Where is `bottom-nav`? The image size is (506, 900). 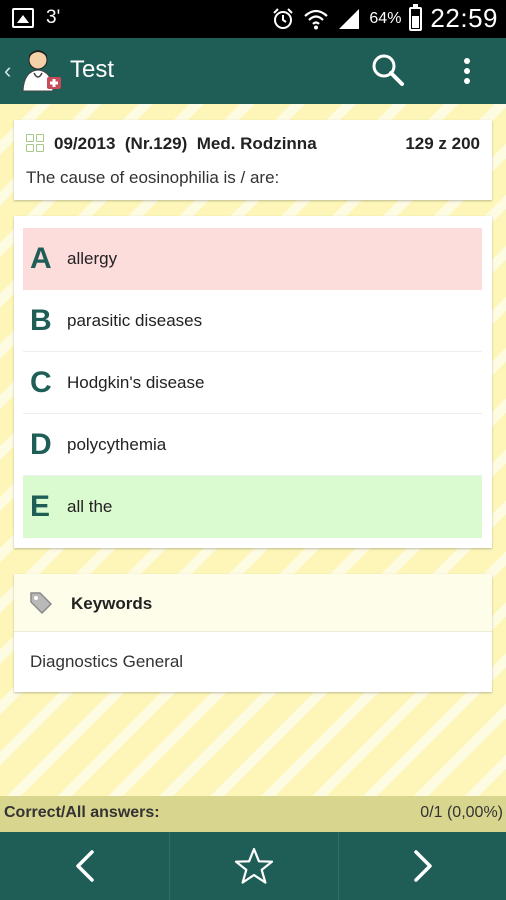
bottom-nav is located at coordinates (253, 866).